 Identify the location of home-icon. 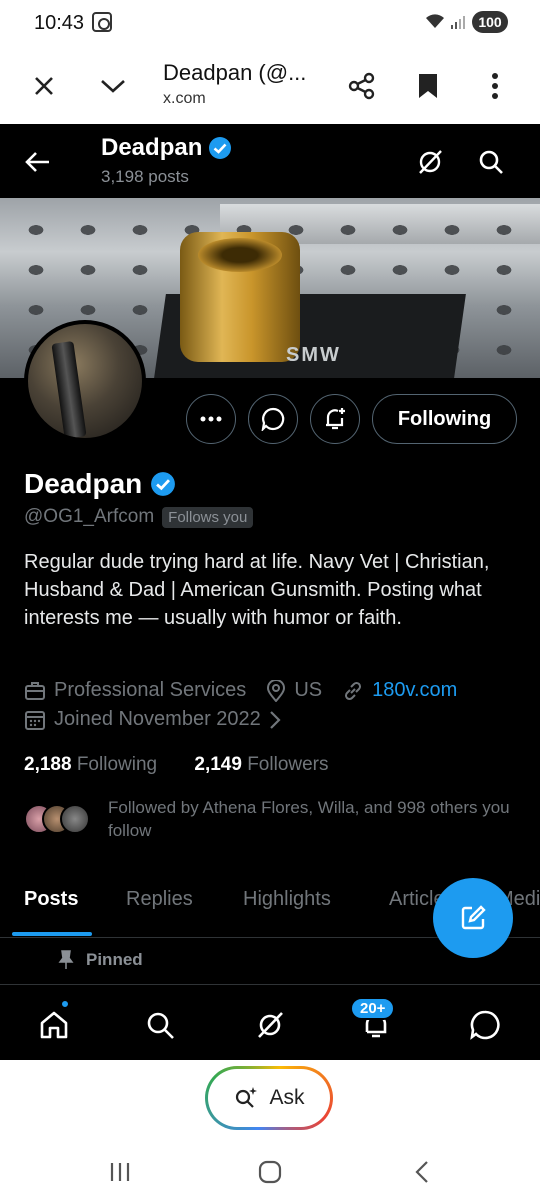
(54, 1025).